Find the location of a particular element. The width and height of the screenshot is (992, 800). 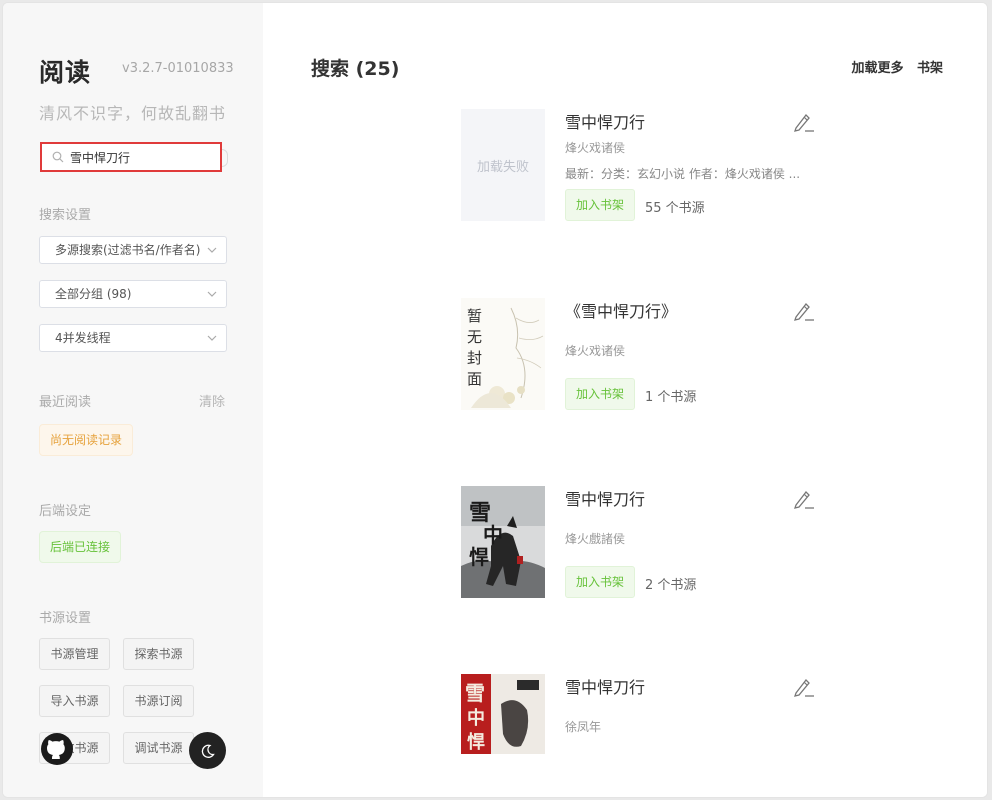

app-title: 阅读 is located at coordinates (65, 72).